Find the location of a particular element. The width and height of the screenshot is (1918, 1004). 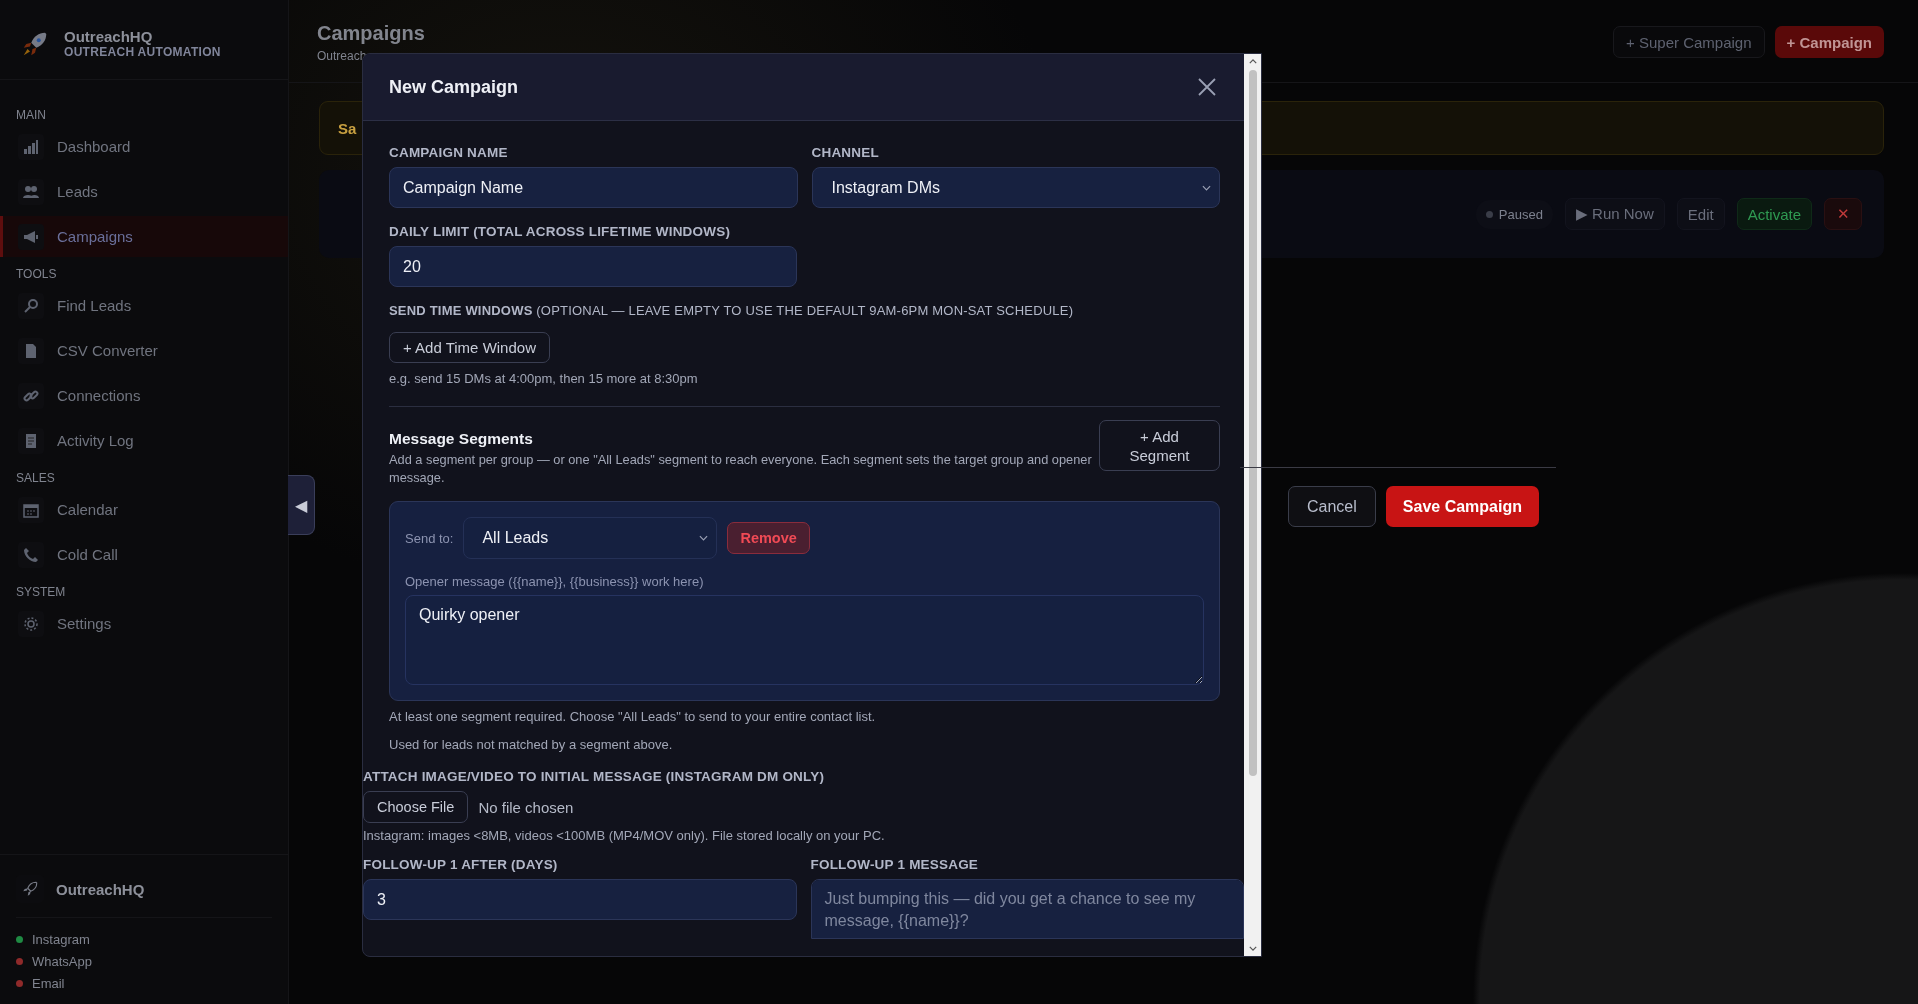

file-status: No file chosen is located at coordinates (526, 807).